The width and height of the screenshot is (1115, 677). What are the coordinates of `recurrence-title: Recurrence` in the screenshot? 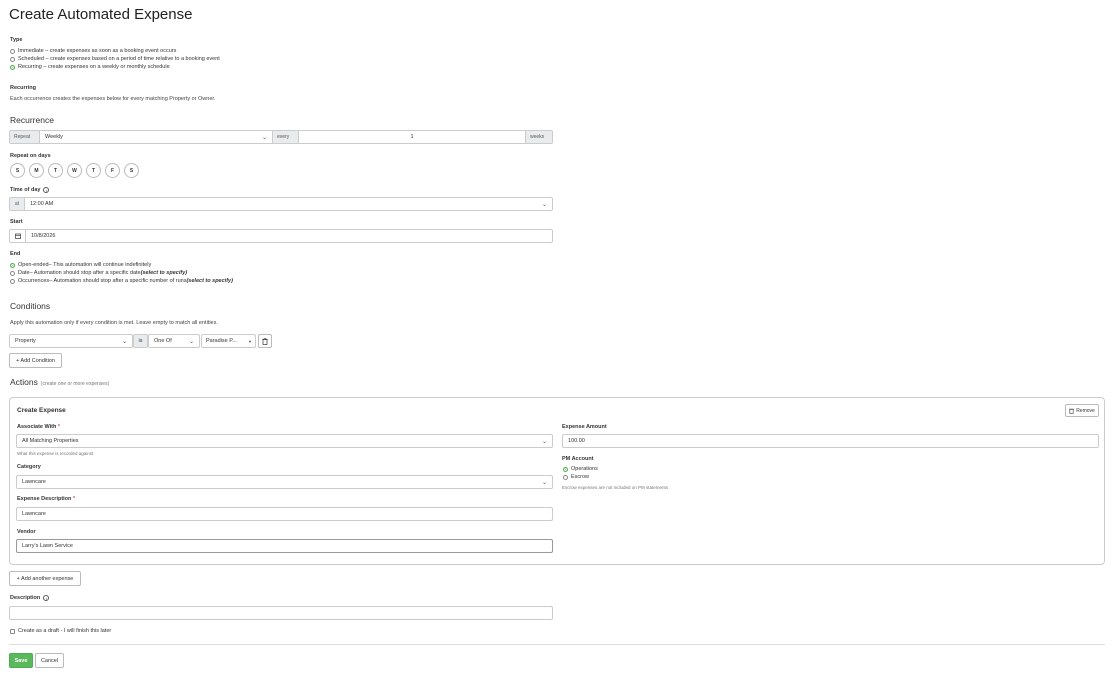 It's located at (32, 120).